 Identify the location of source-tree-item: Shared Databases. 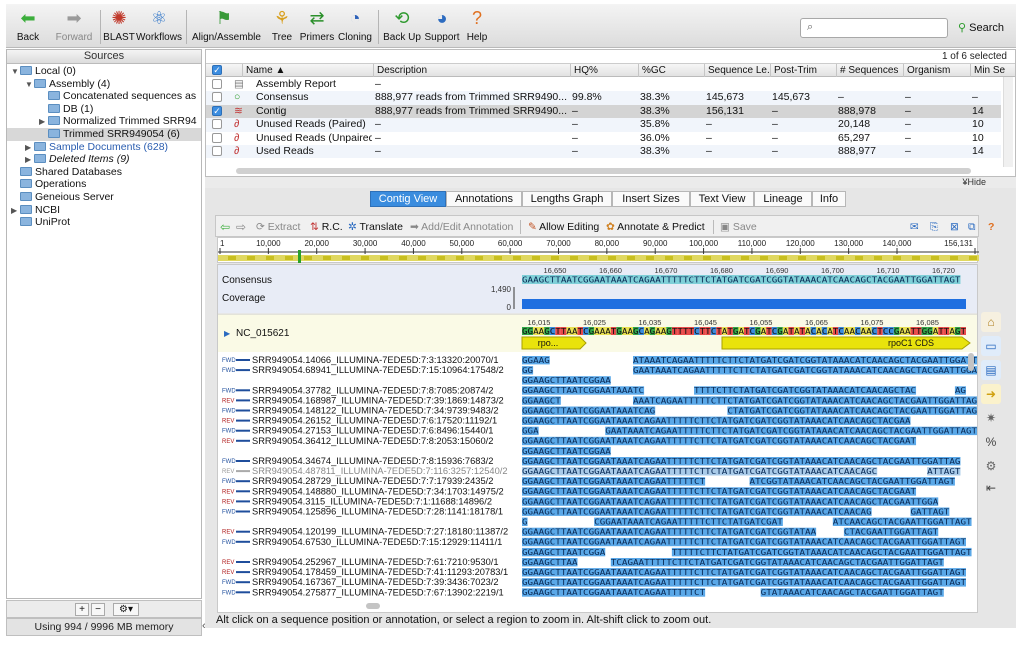
(104, 172).